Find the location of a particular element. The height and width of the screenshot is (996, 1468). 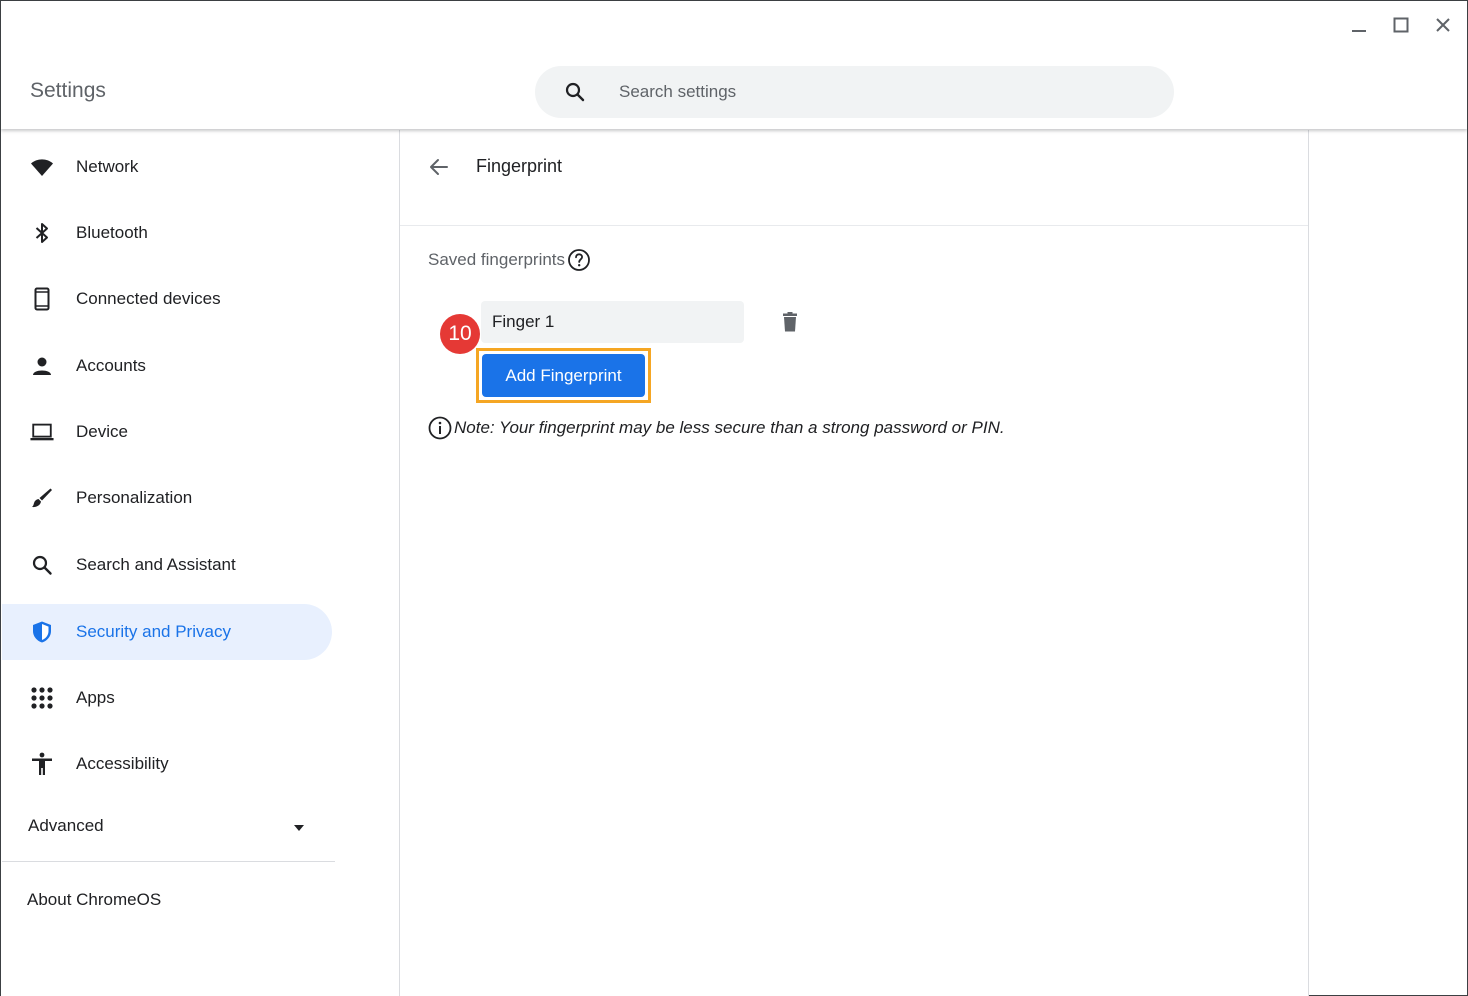

sidebar-item-label: Apps is located at coordinates (95, 697).